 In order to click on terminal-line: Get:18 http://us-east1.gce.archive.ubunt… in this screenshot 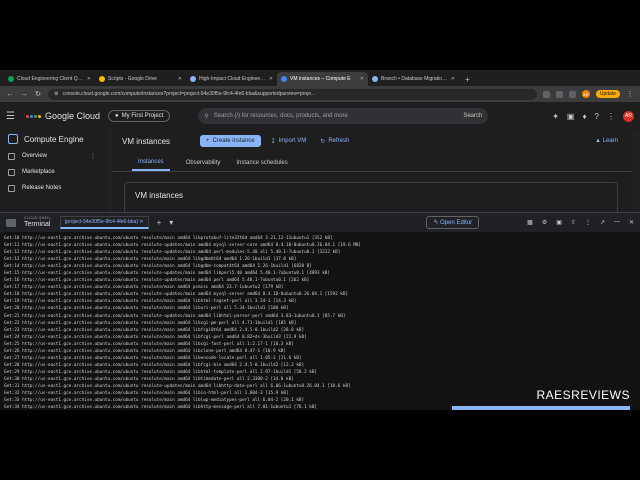, I will do `click(176, 295)`.